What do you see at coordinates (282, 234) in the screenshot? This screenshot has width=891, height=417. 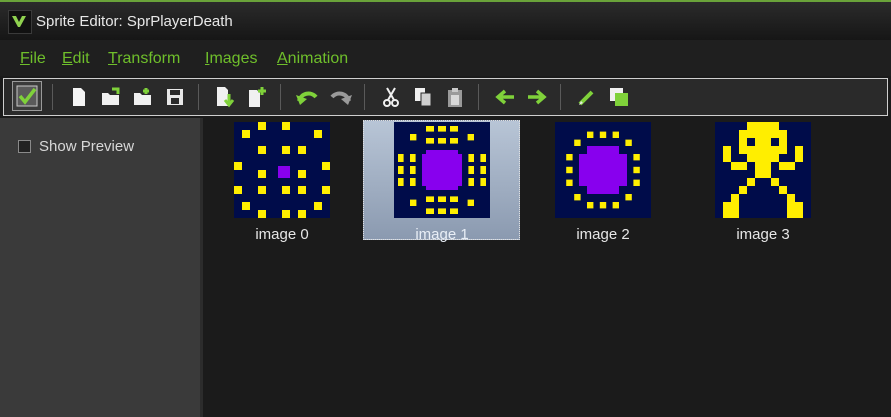 I see `frame-label-0: image 0` at bounding box center [282, 234].